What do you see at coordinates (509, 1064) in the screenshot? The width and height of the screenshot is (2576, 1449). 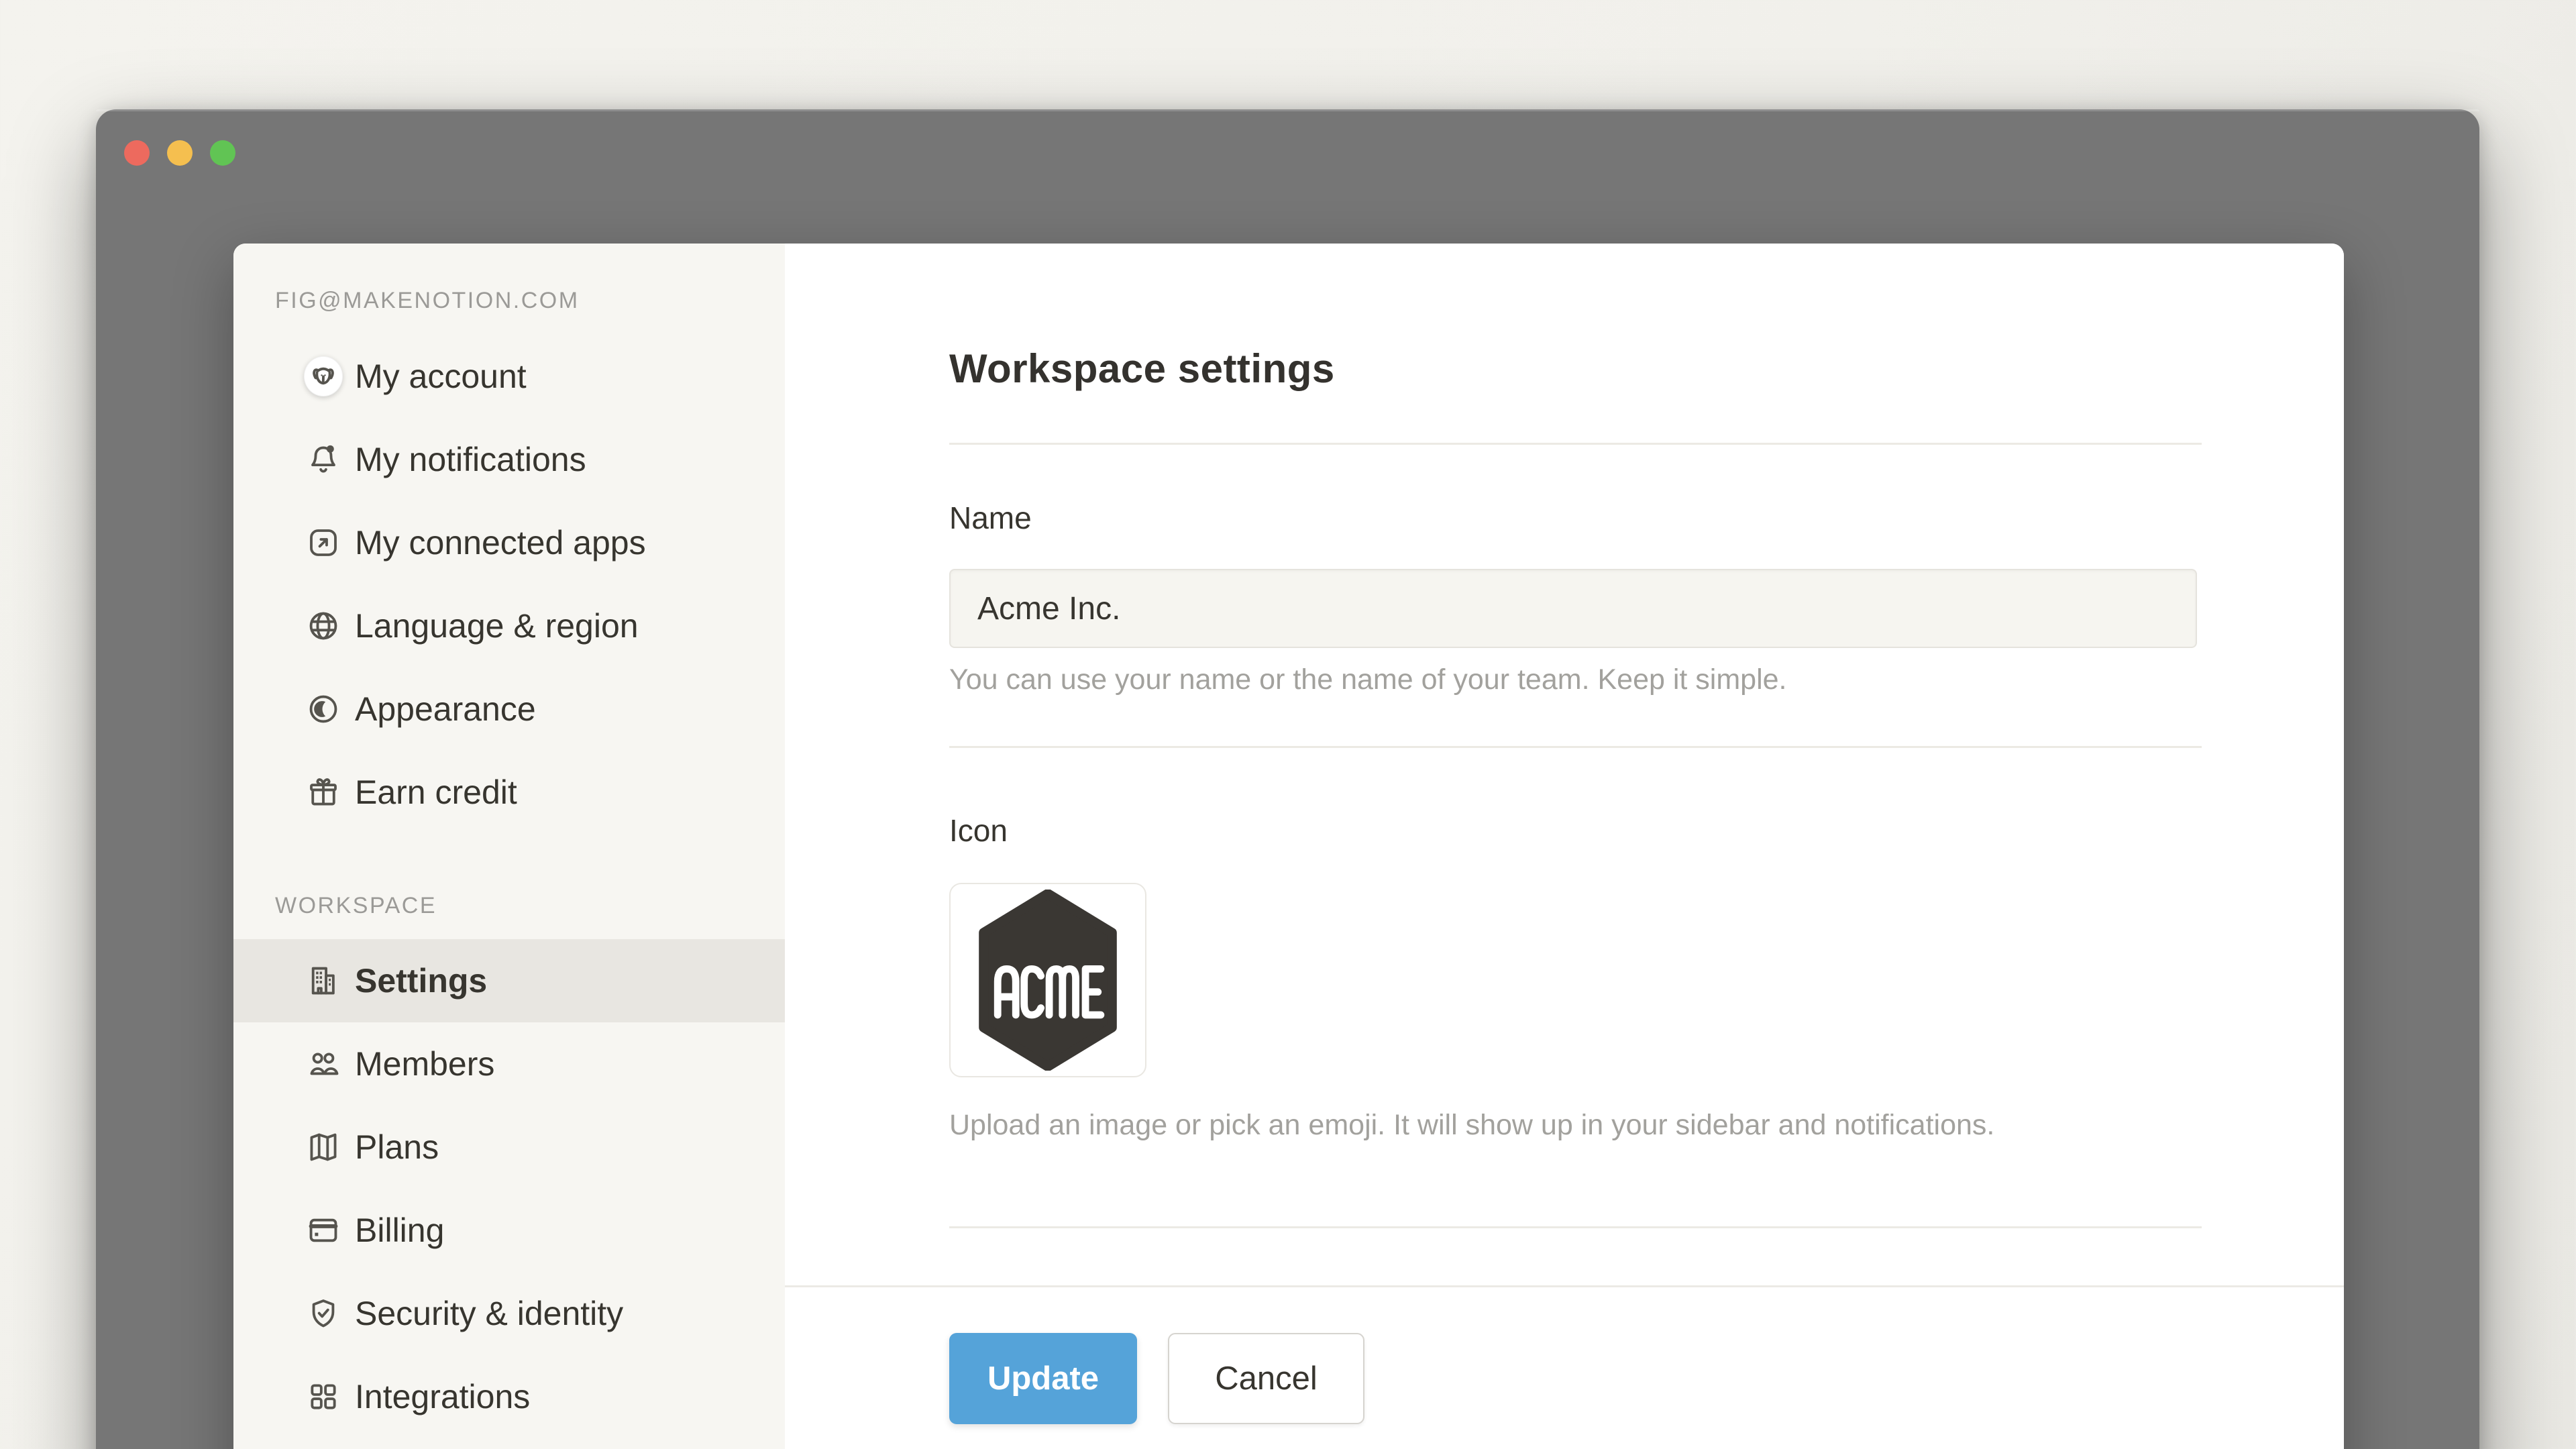 I see `sidebar-item-members: Members` at bounding box center [509, 1064].